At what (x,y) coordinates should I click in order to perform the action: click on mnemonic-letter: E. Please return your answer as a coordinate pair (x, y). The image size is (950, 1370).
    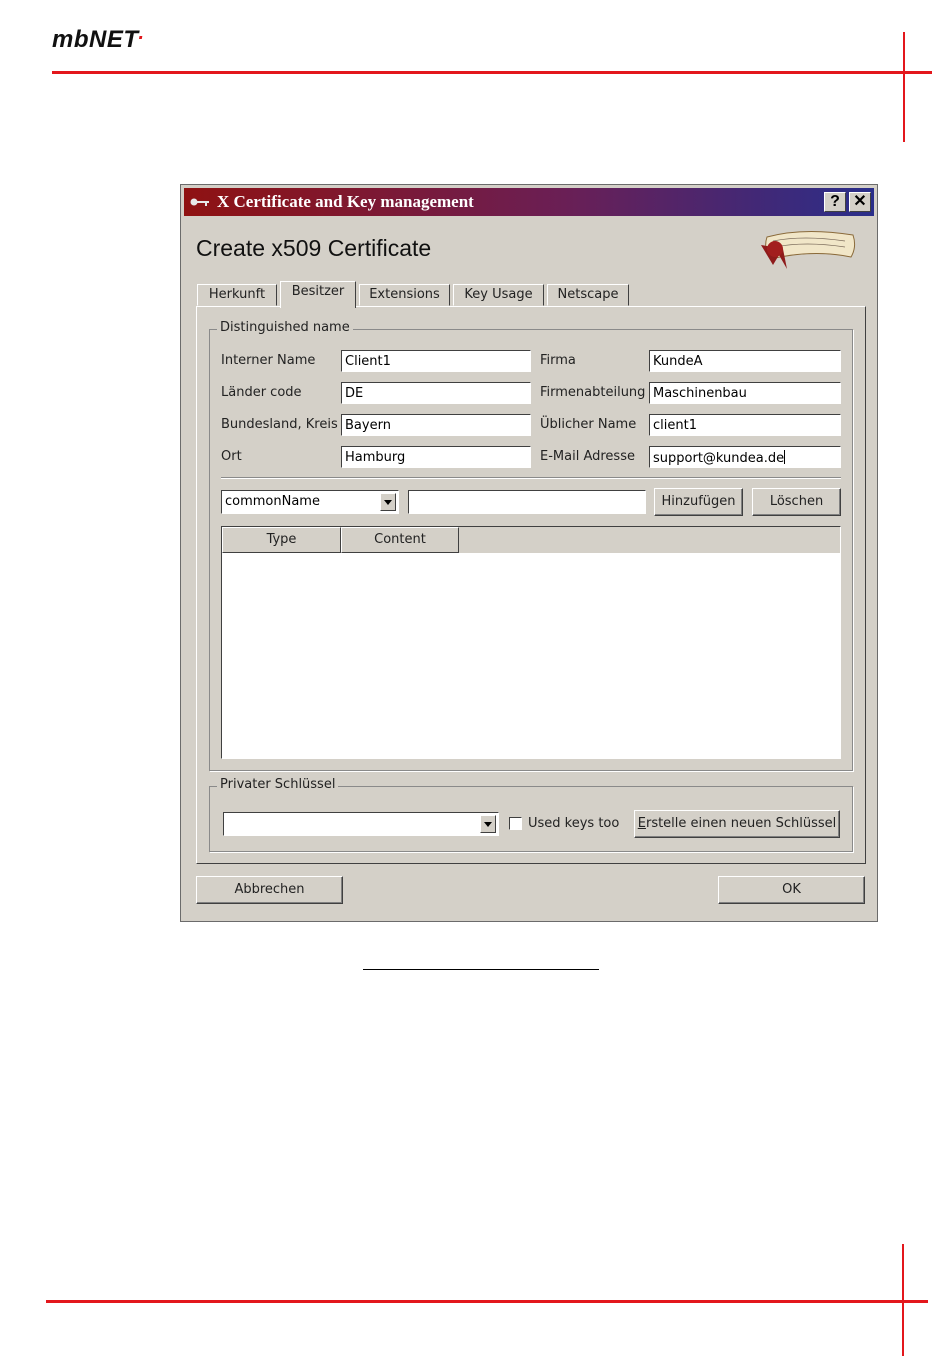
    Looking at the image, I should click on (641, 823).